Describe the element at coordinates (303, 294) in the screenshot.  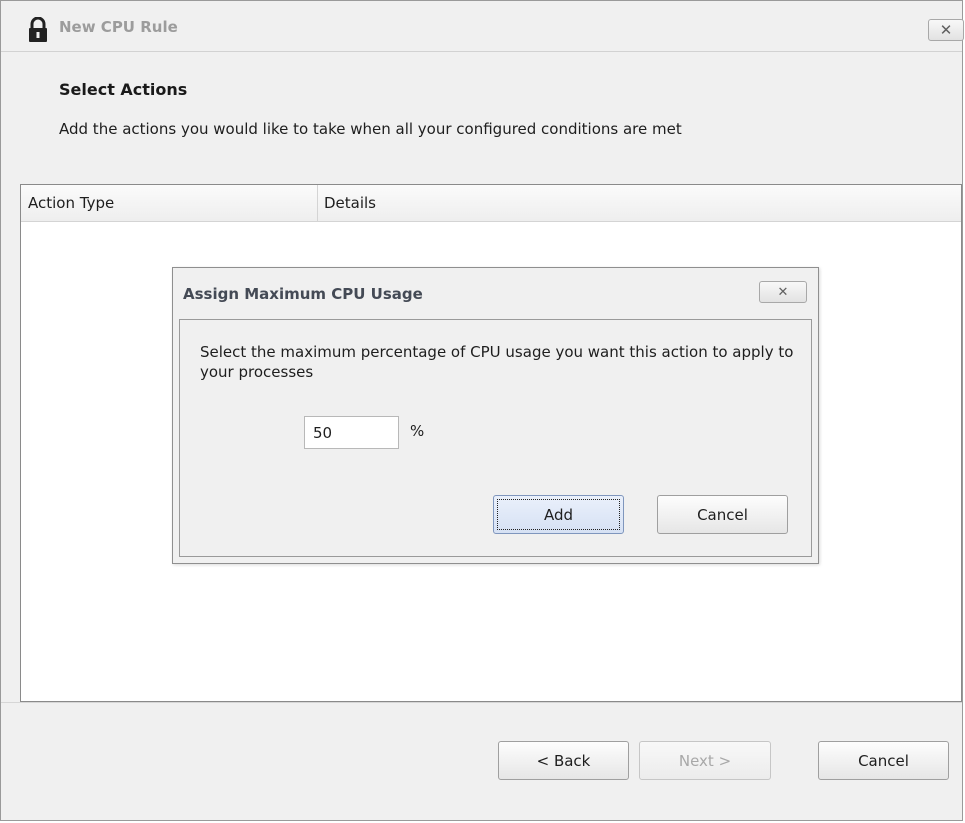
I see `dialog-title: Assign Maximum CPU Usage` at that location.